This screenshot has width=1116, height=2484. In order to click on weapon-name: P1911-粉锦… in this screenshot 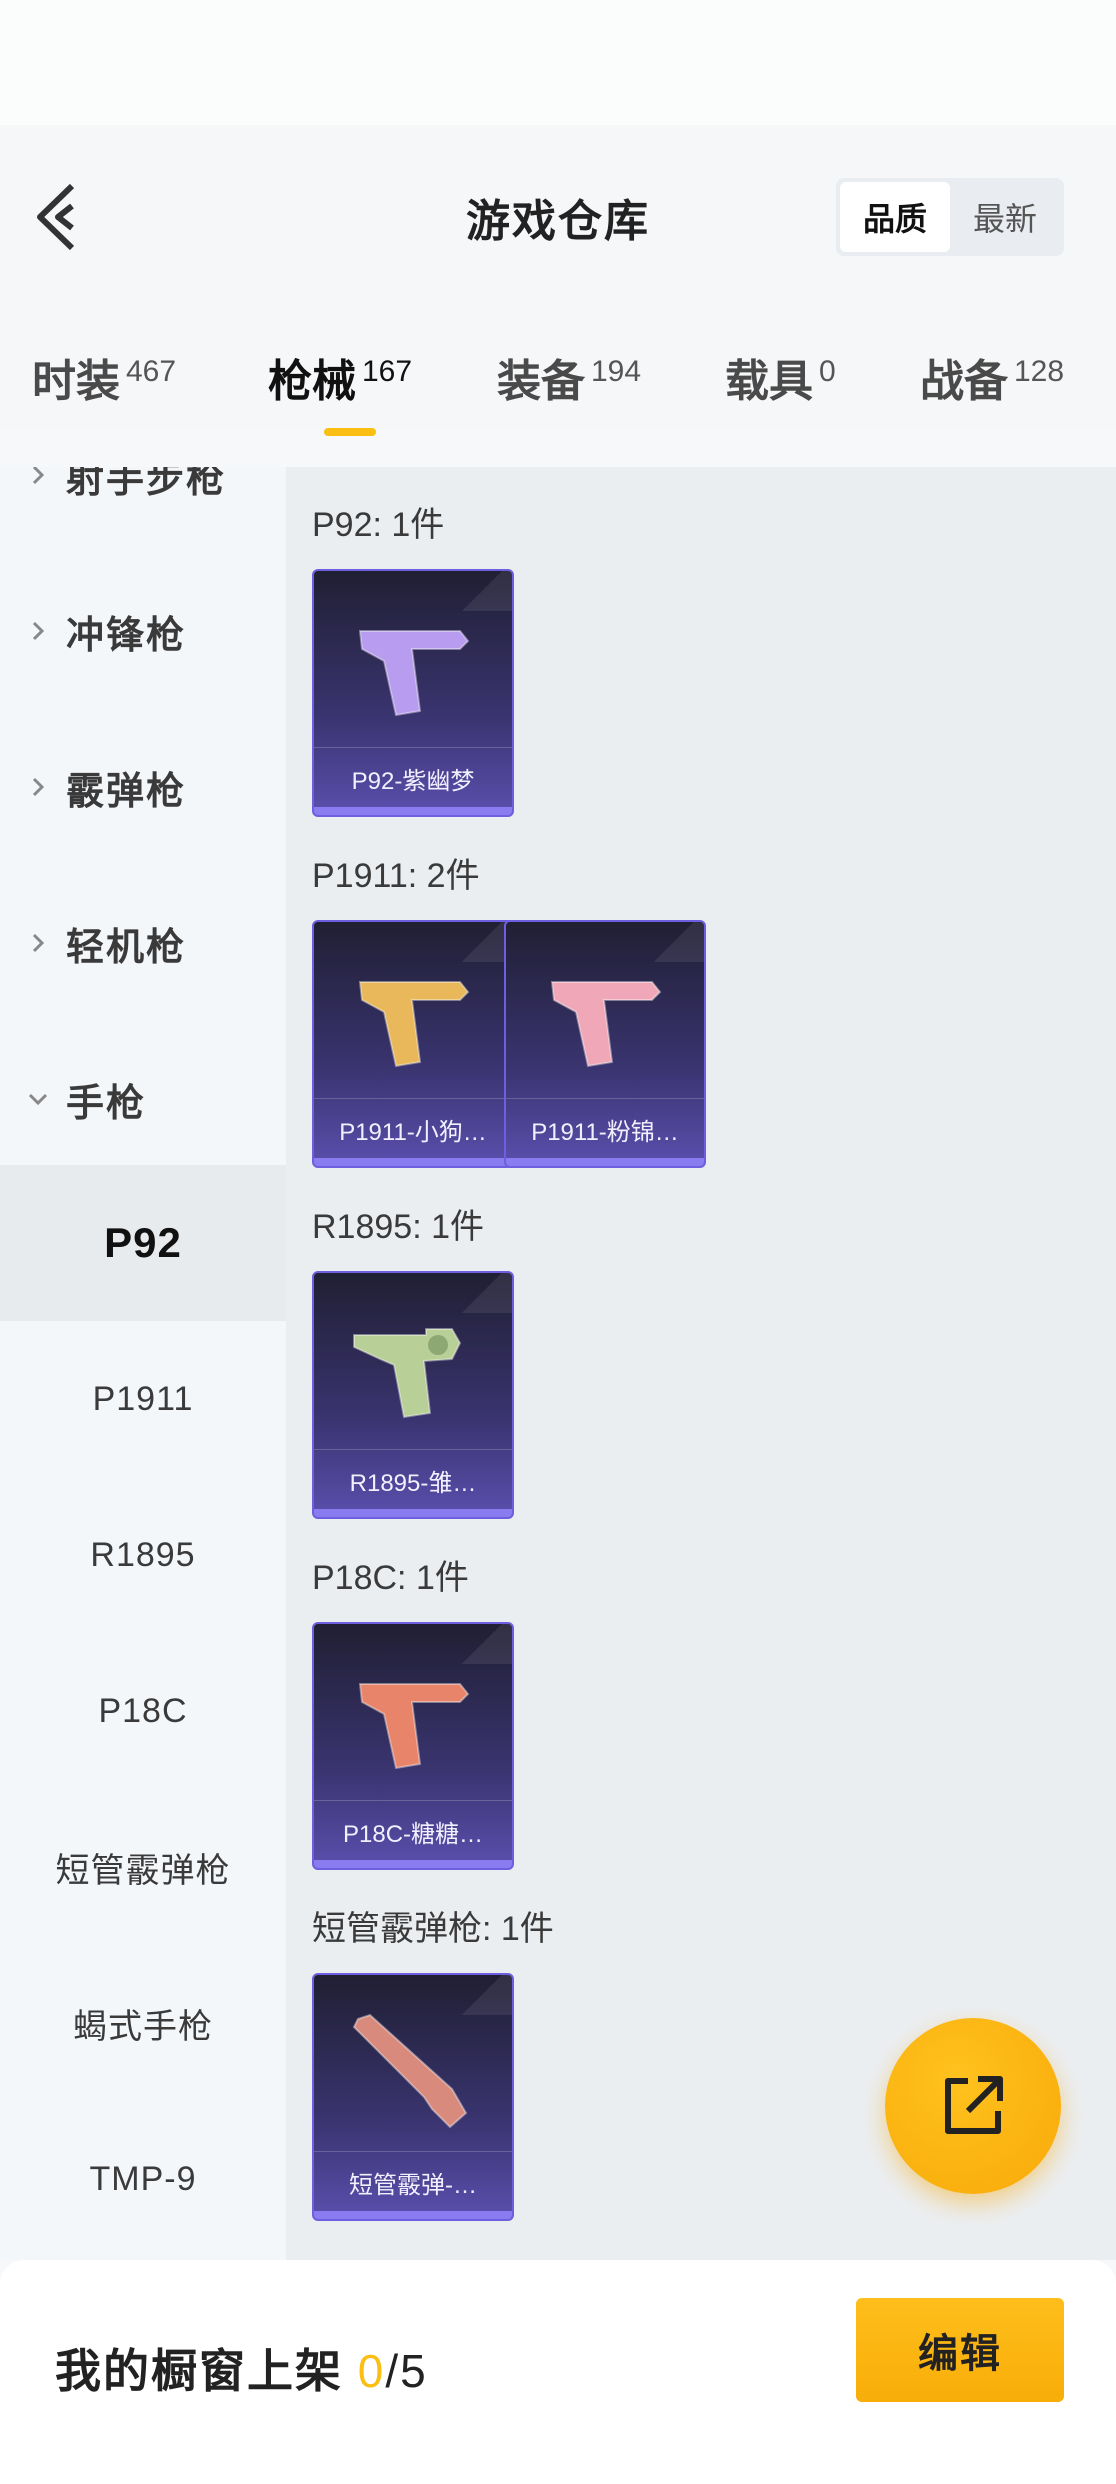, I will do `click(605, 1129)`.